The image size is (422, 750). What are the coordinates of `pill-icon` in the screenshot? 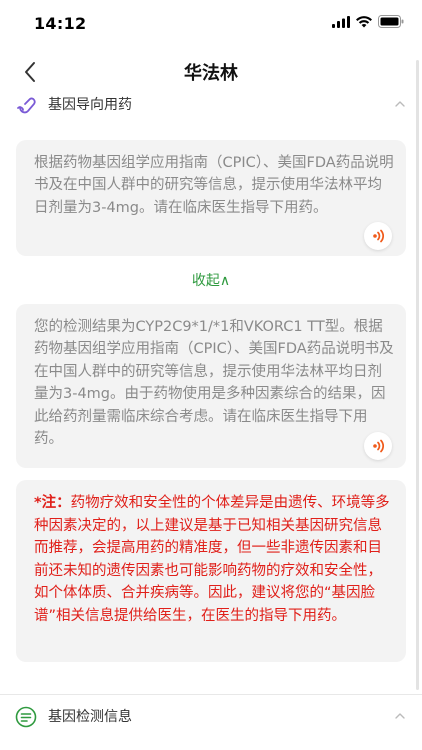 It's located at (26, 105).